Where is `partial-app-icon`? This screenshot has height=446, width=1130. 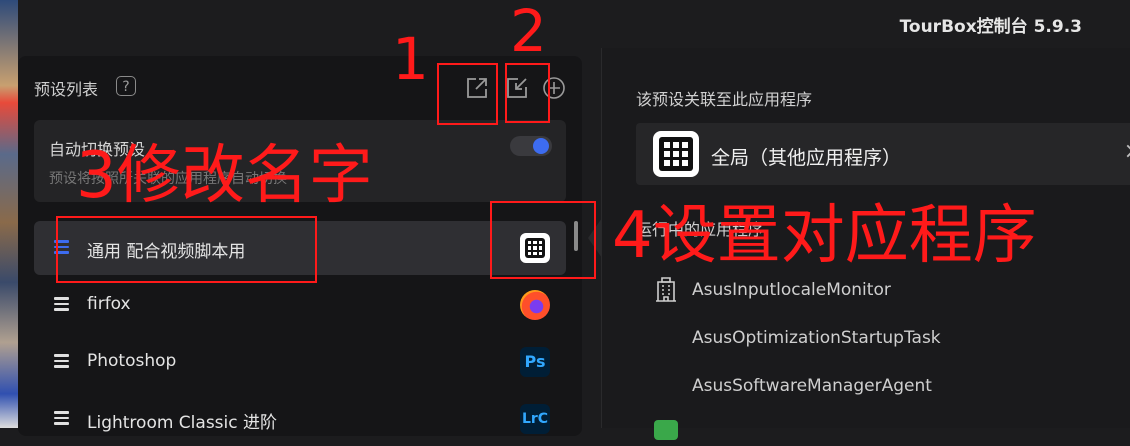
partial-app-icon is located at coordinates (666, 430).